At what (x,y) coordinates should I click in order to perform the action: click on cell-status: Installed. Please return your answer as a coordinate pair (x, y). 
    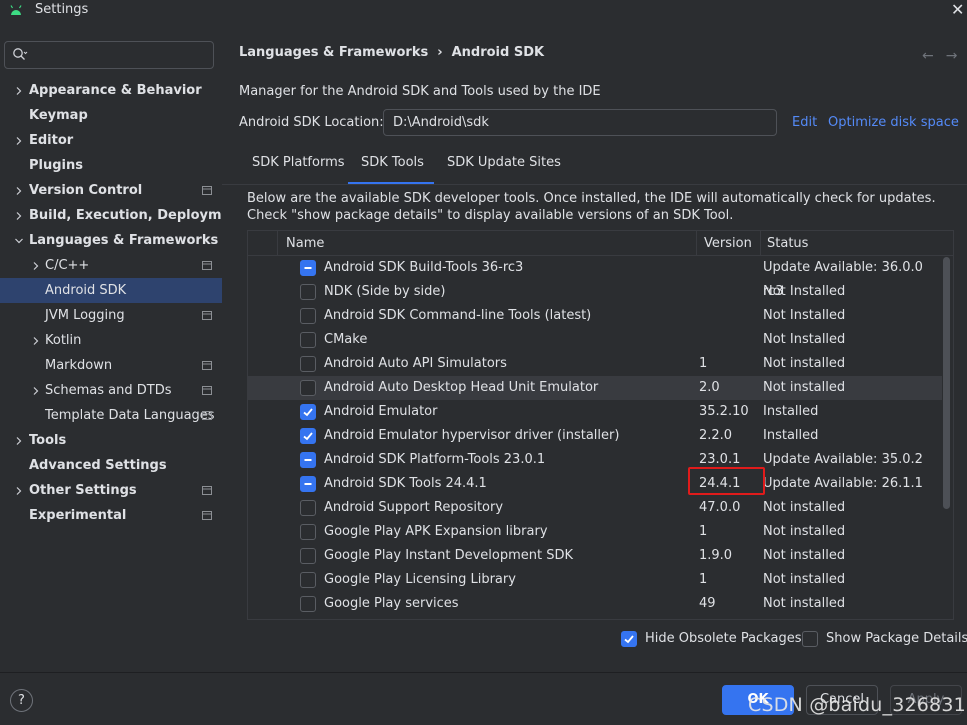
    Looking at the image, I should click on (791, 411).